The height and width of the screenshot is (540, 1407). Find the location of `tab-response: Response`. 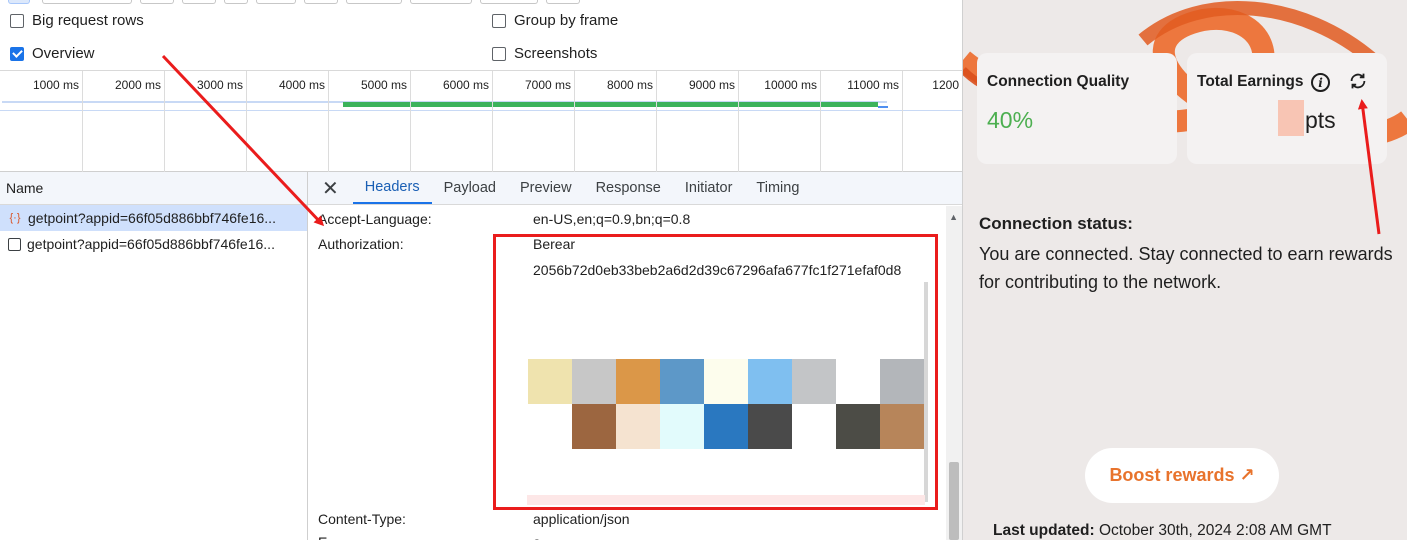

tab-response: Response is located at coordinates (628, 188).